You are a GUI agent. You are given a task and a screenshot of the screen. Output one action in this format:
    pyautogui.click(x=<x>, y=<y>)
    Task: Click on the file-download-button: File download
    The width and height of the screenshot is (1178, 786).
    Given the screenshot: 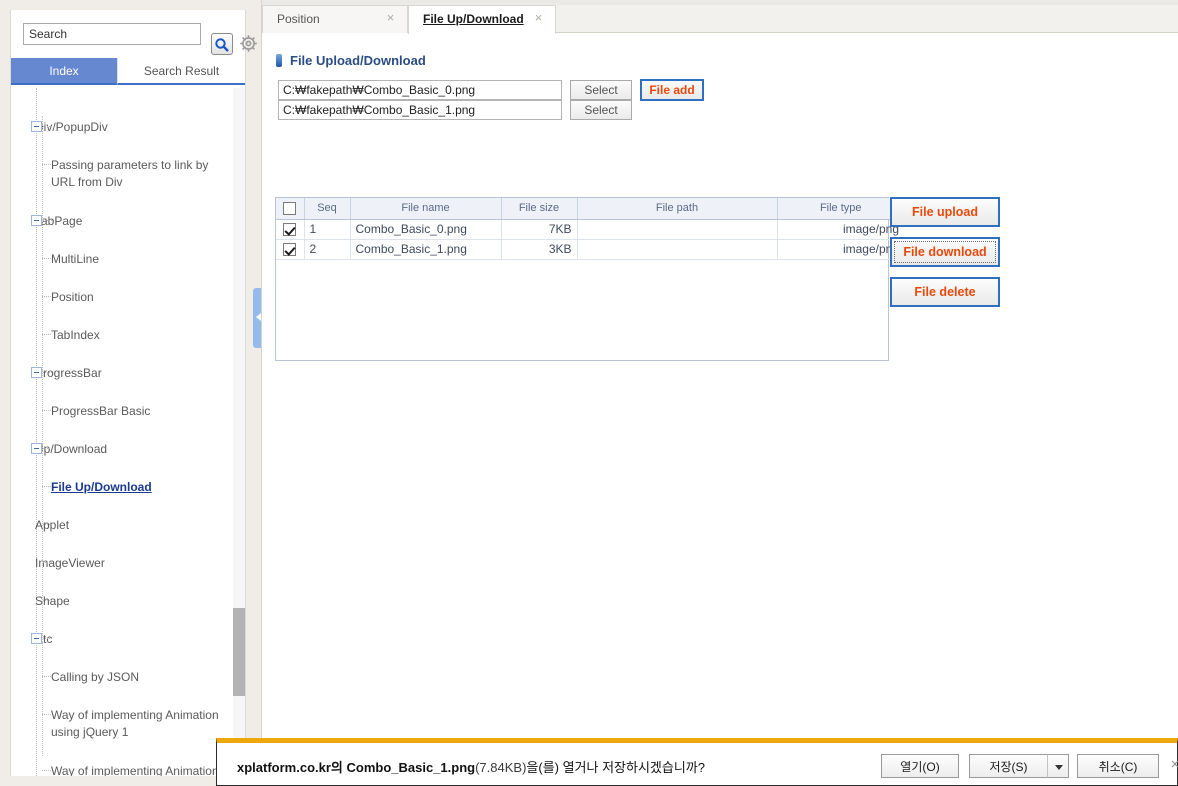 What is the action you would take?
    pyautogui.click(x=945, y=252)
    